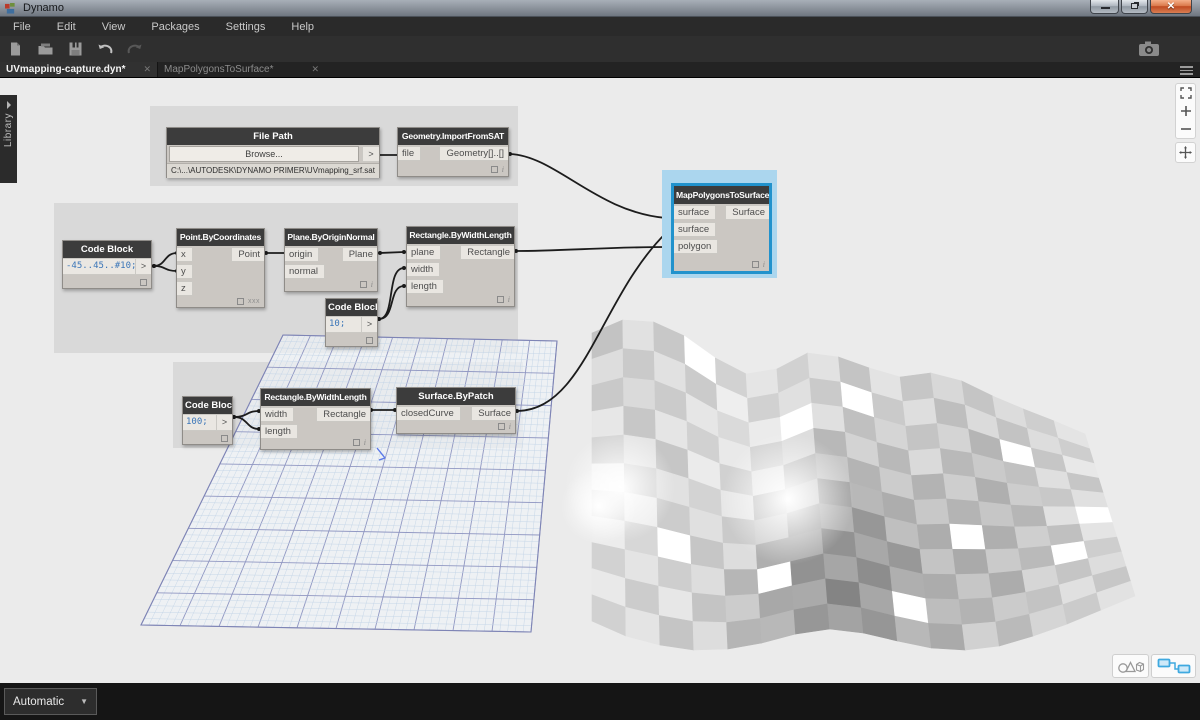  Describe the element at coordinates (305, 271) in the screenshot. I see `input-port-normal: normal` at that location.